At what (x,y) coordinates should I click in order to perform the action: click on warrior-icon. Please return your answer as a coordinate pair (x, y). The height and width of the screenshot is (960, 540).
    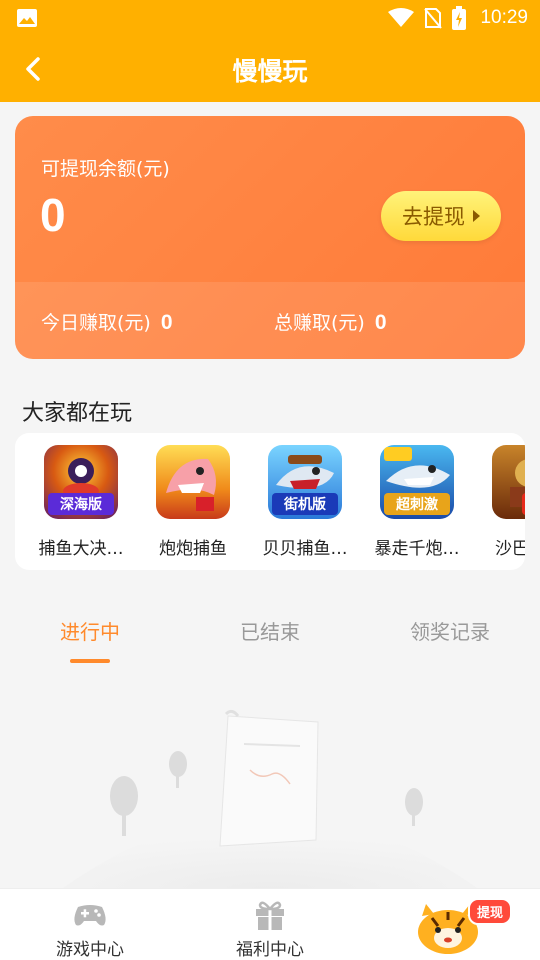
    Looking at the image, I should click on (517, 483).